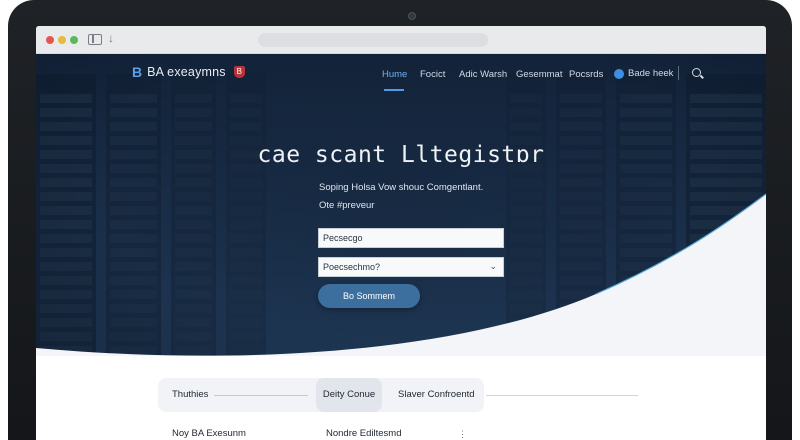  Describe the element at coordinates (539, 74) in the screenshot. I see `nav-item-4: Gesemmat` at that location.